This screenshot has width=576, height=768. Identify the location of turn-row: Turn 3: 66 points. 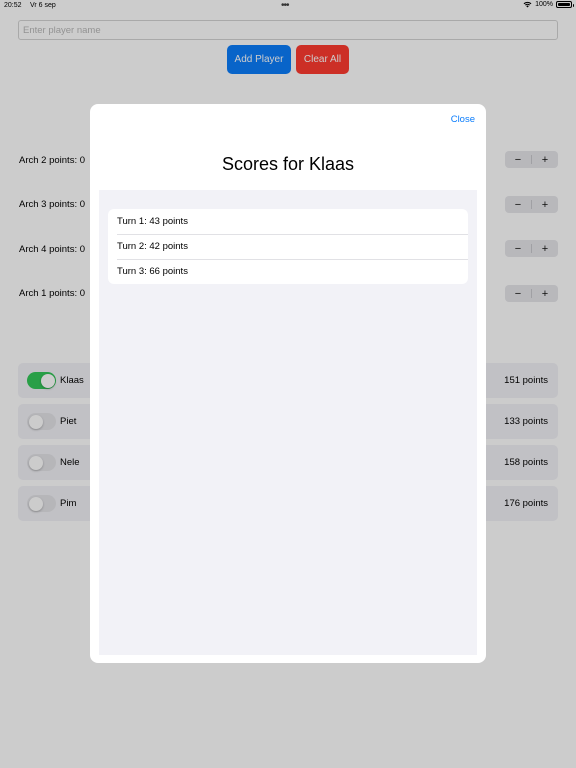
(288, 271).